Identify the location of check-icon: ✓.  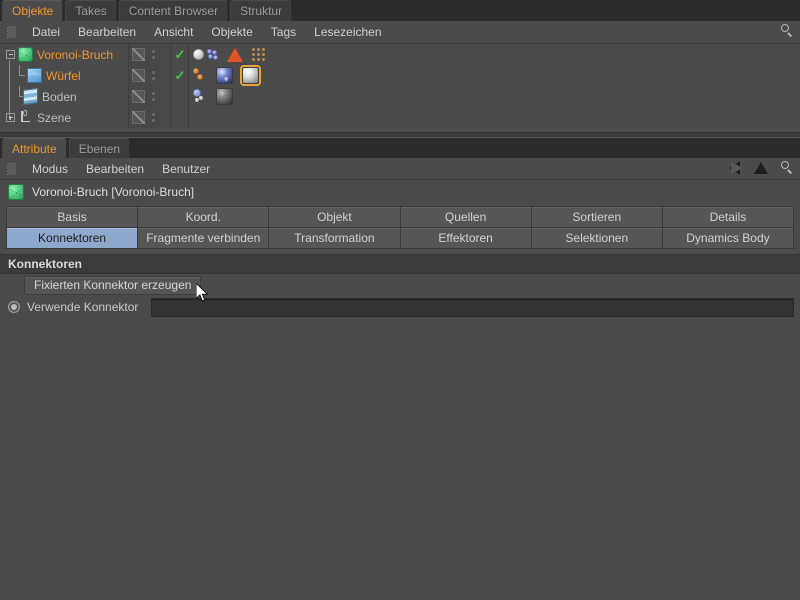
(180, 54).